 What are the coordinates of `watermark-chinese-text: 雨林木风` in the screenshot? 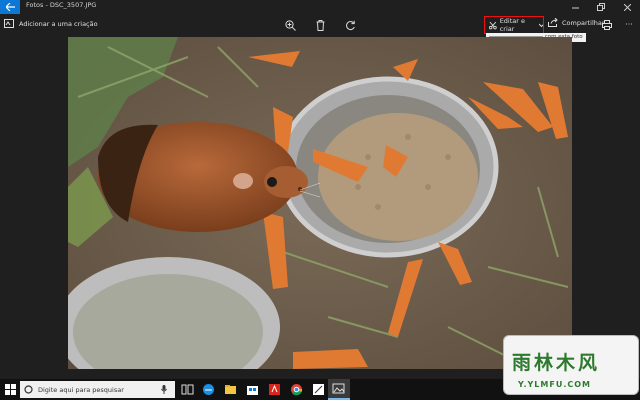 It's located at (556, 363).